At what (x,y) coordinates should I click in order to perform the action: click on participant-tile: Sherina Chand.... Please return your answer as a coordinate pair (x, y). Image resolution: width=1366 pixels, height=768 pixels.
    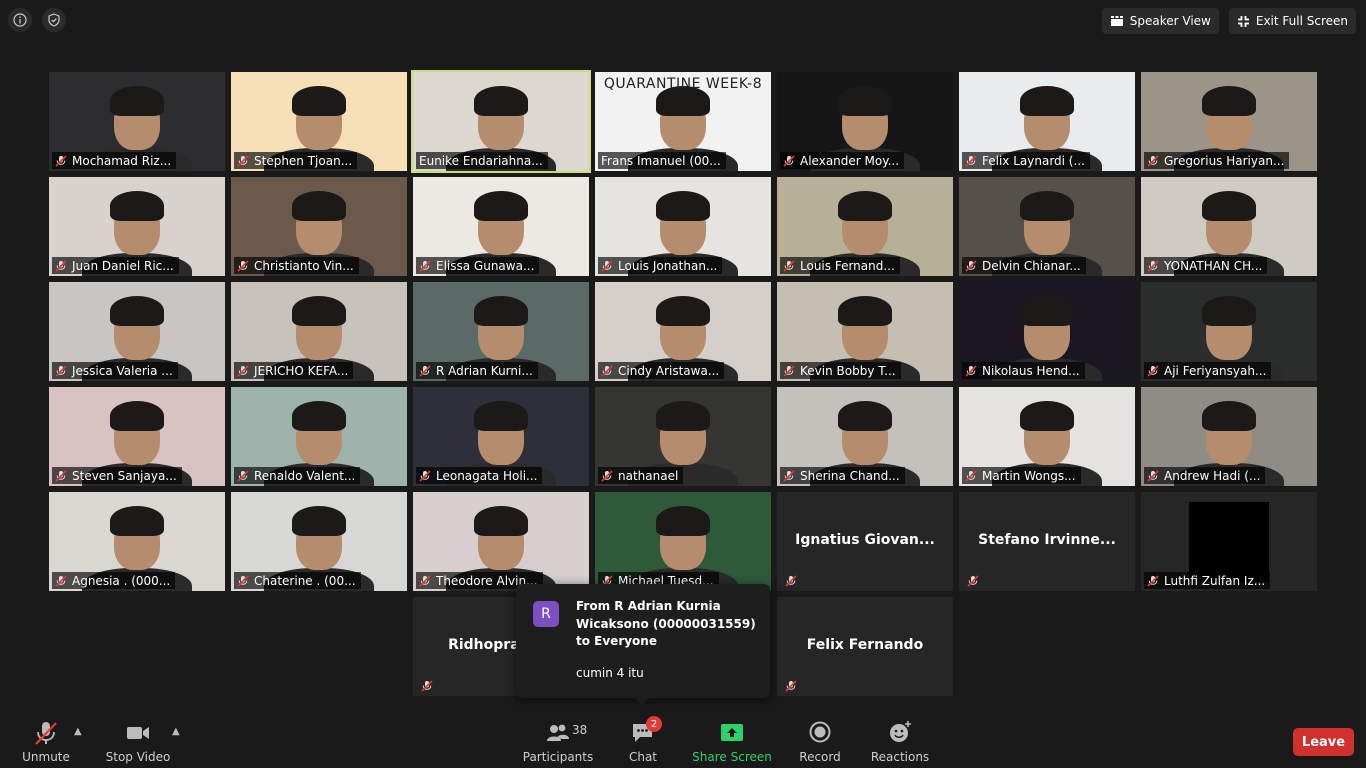
    Looking at the image, I should click on (865, 436).